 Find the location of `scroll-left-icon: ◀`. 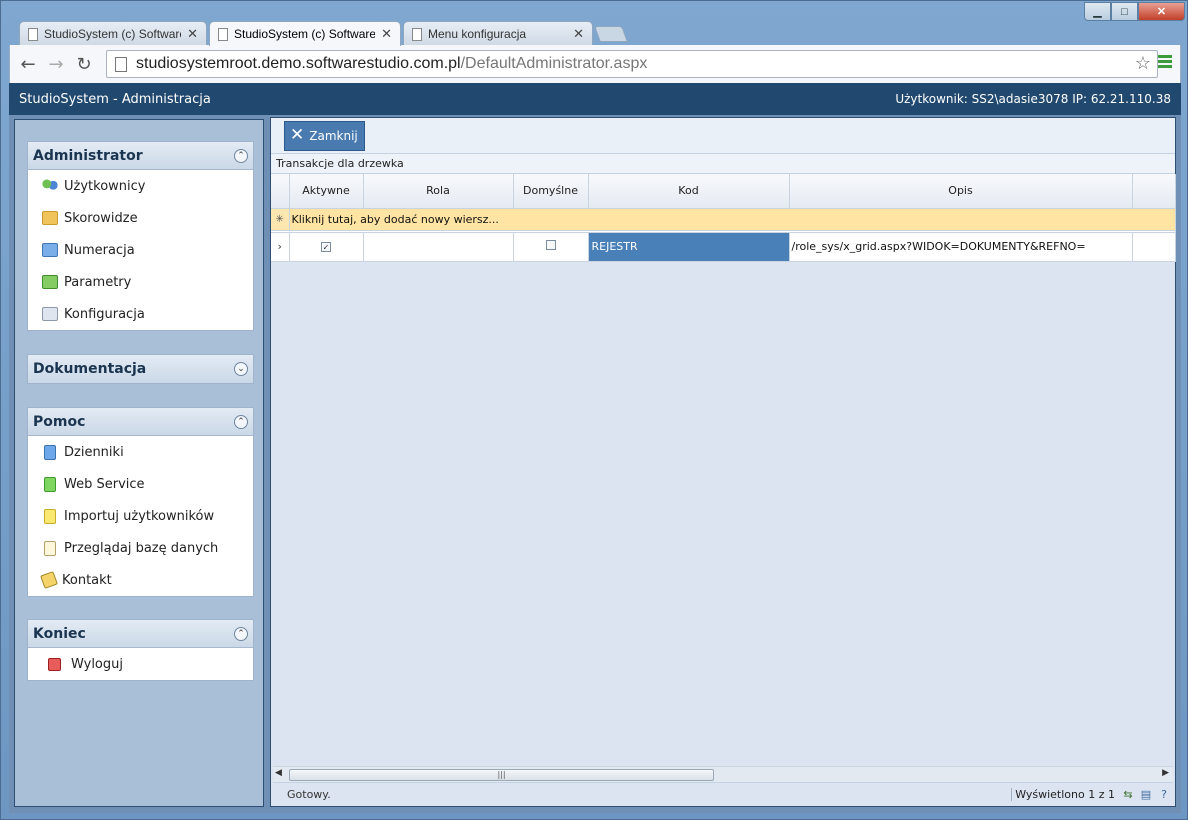

scroll-left-icon: ◀ is located at coordinates (278, 773).